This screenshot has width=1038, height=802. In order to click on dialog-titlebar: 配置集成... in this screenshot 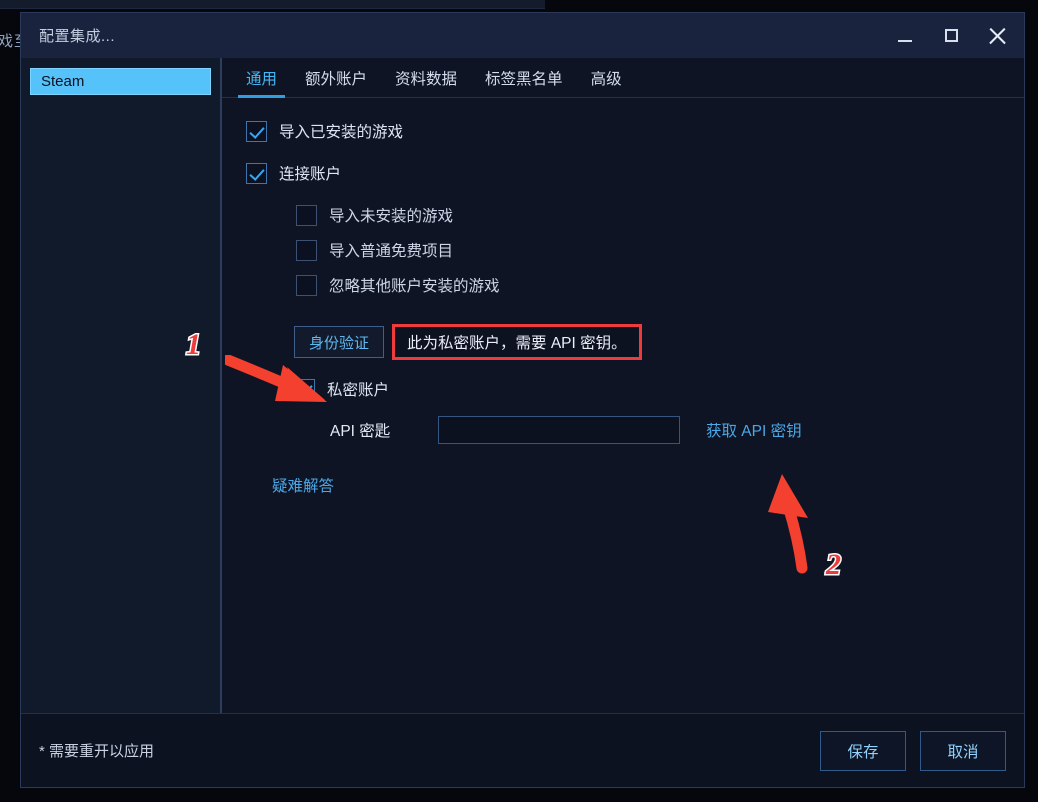, I will do `click(522, 35)`.